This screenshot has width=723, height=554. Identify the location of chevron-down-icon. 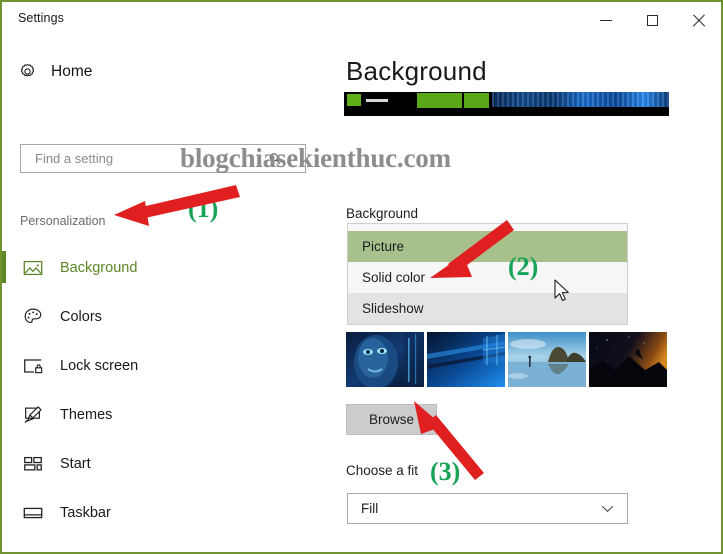
(607, 509).